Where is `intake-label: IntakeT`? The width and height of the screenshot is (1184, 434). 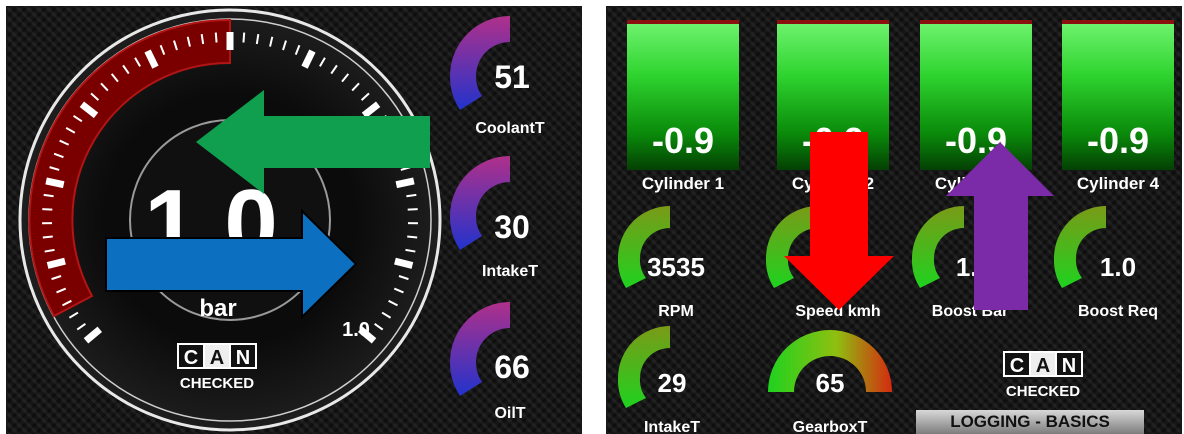 intake-label: IntakeT is located at coordinates (510, 271).